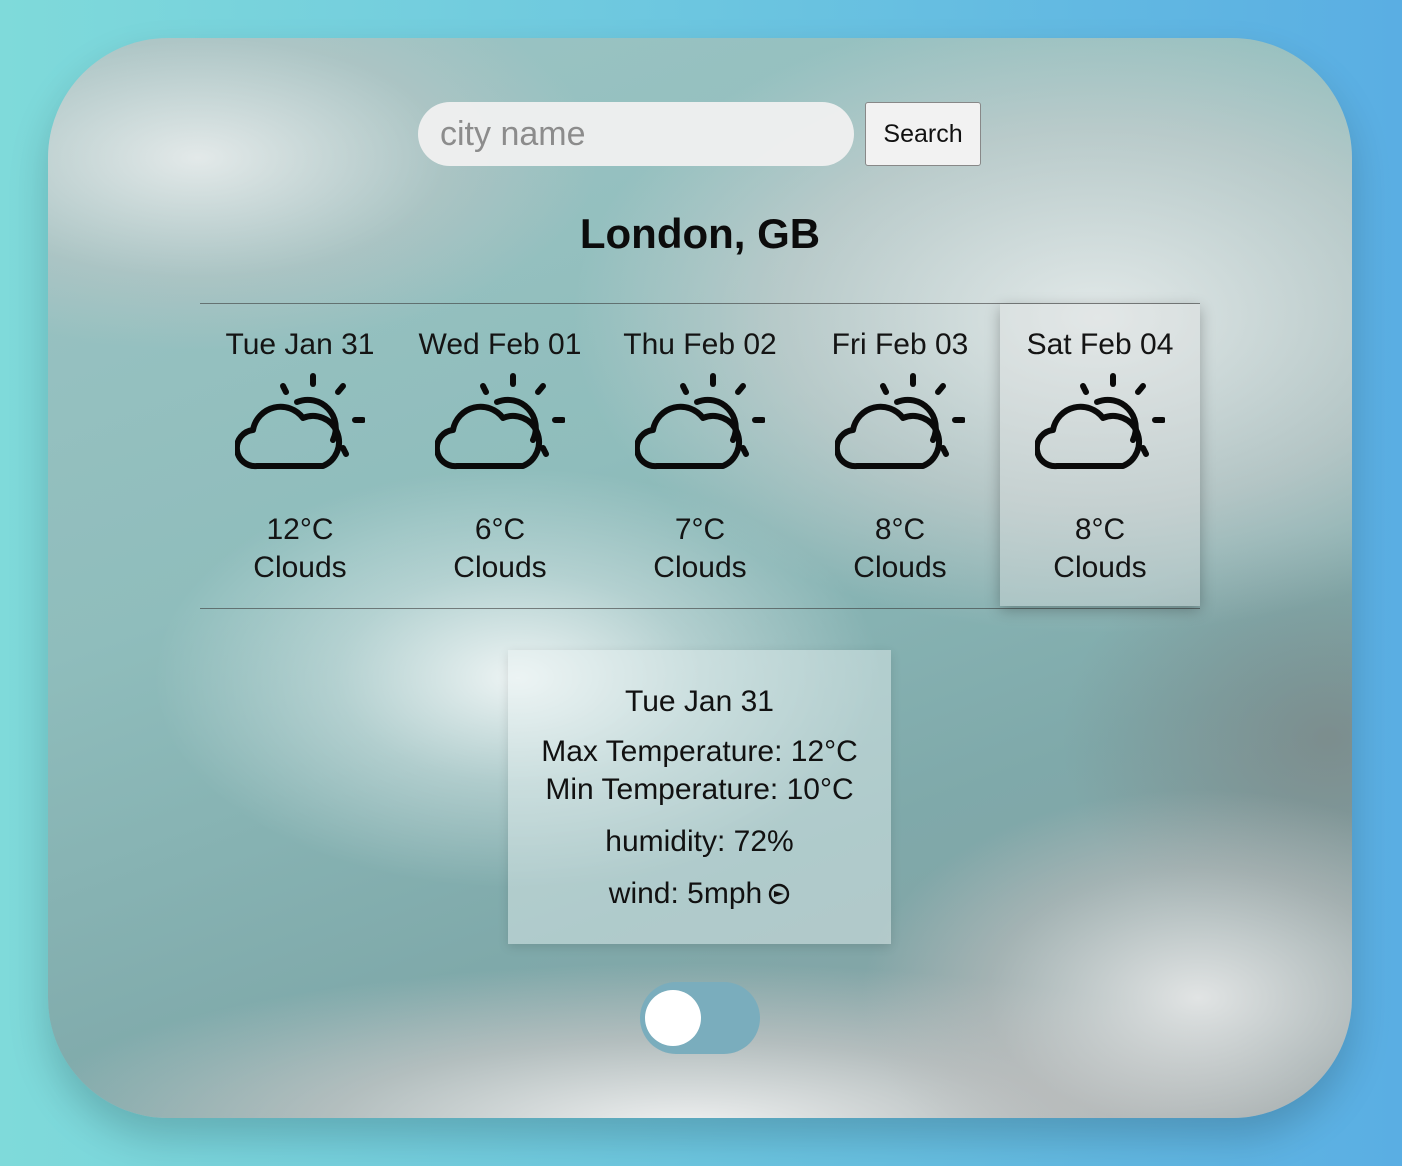 The height and width of the screenshot is (1166, 1402). Describe the element at coordinates (900, 344) in the screenshot. I see `forecast-date: Fri Feb 03` at that location.